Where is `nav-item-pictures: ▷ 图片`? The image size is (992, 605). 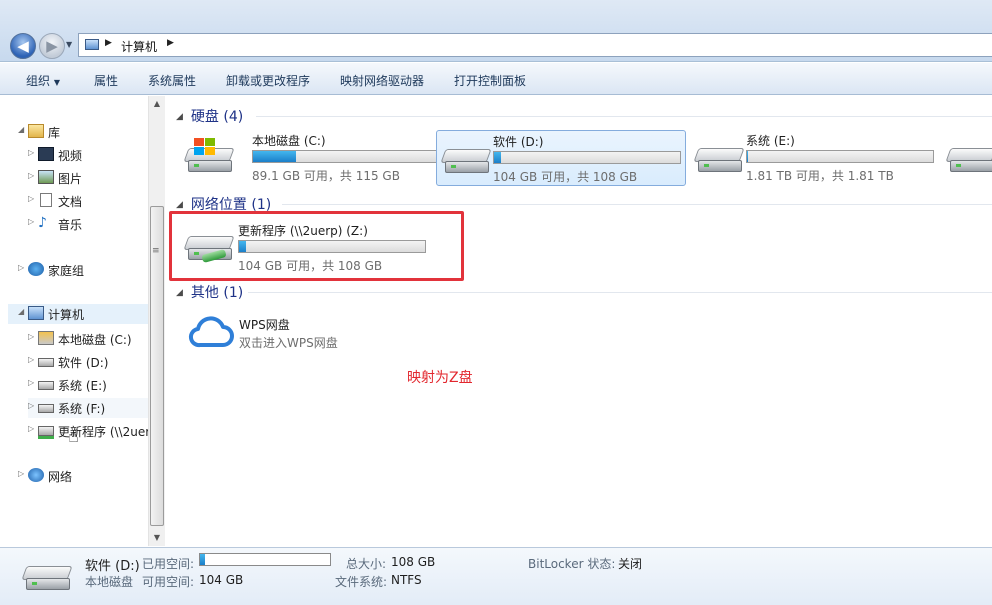
nav-item-pictures: ▷ 图片 is located at coordinates (88, 178).